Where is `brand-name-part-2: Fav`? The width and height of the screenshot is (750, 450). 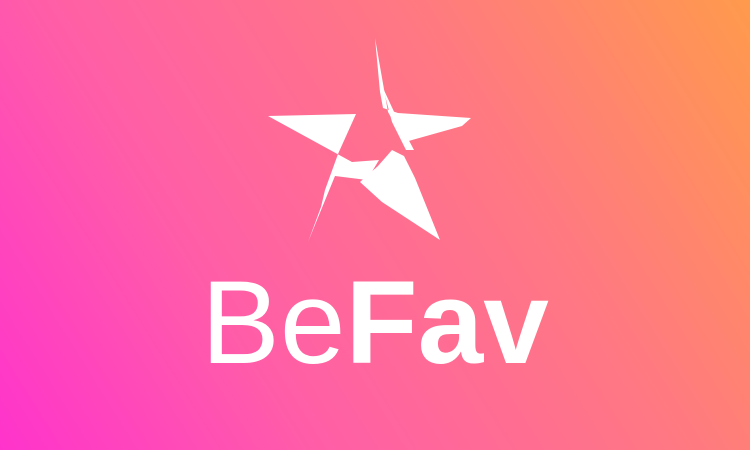 brand-name-part-2: Fav is located at coordinates (448, 323).